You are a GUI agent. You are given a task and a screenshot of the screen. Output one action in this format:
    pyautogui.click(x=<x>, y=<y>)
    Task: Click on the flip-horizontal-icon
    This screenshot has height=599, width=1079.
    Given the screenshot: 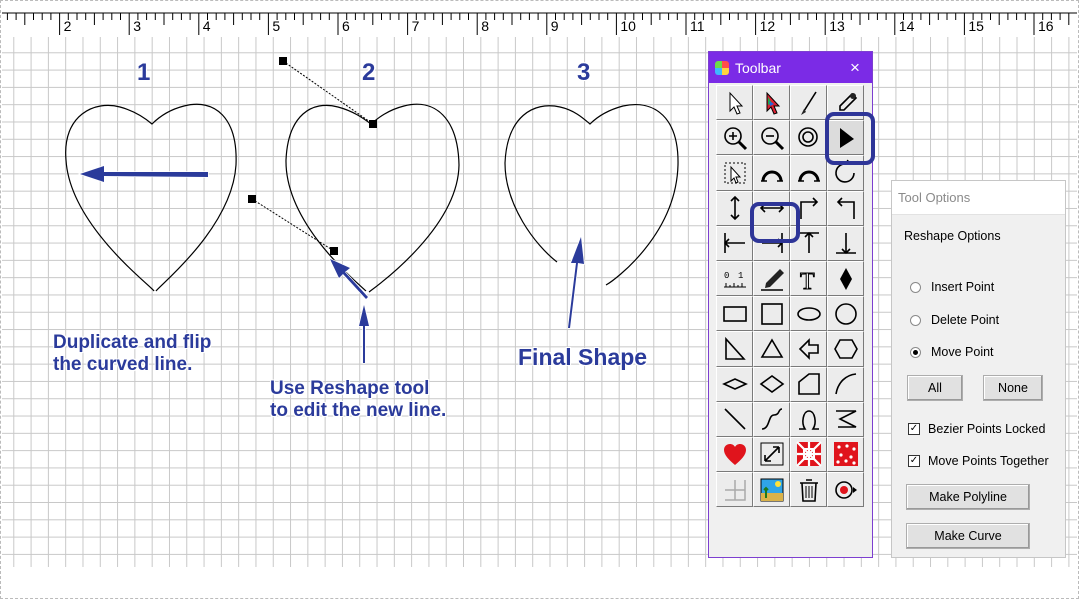 What is the action you would take?
    pyautogui.click(x=771, y=208)
    